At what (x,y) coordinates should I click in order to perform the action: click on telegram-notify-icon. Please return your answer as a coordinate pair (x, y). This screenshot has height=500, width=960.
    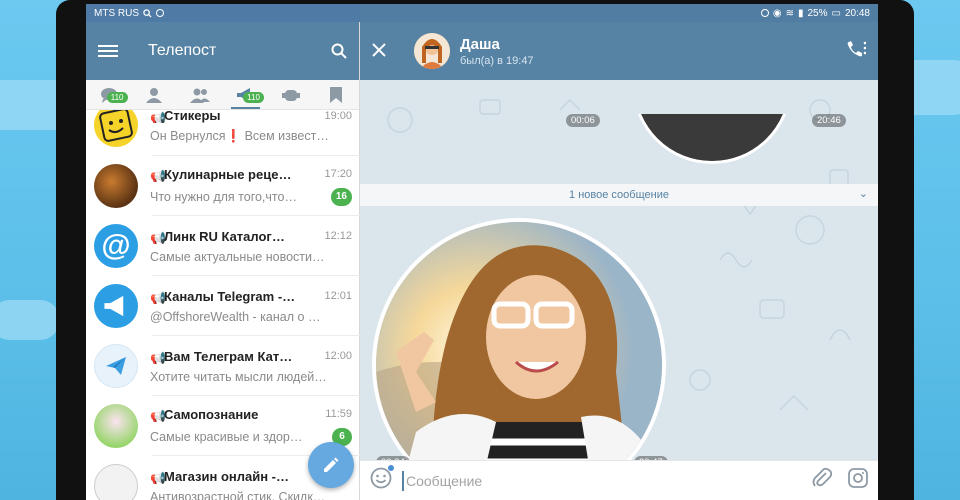
    Looking at the image, I should click on (160, 13).